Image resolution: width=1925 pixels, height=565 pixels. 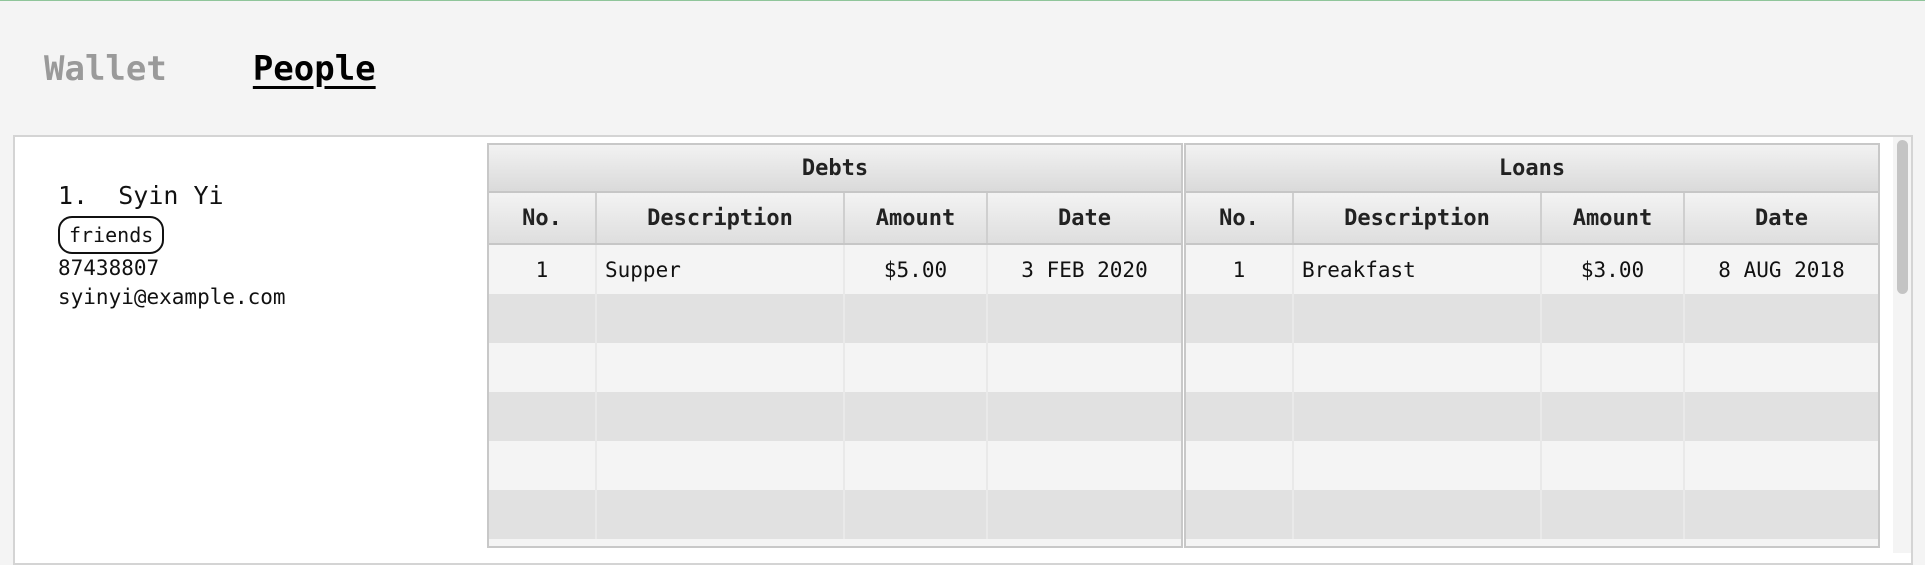 I want to click on table-row: 1 Supper $5.00 3 FEB 2020, so click(x=835, y=269).